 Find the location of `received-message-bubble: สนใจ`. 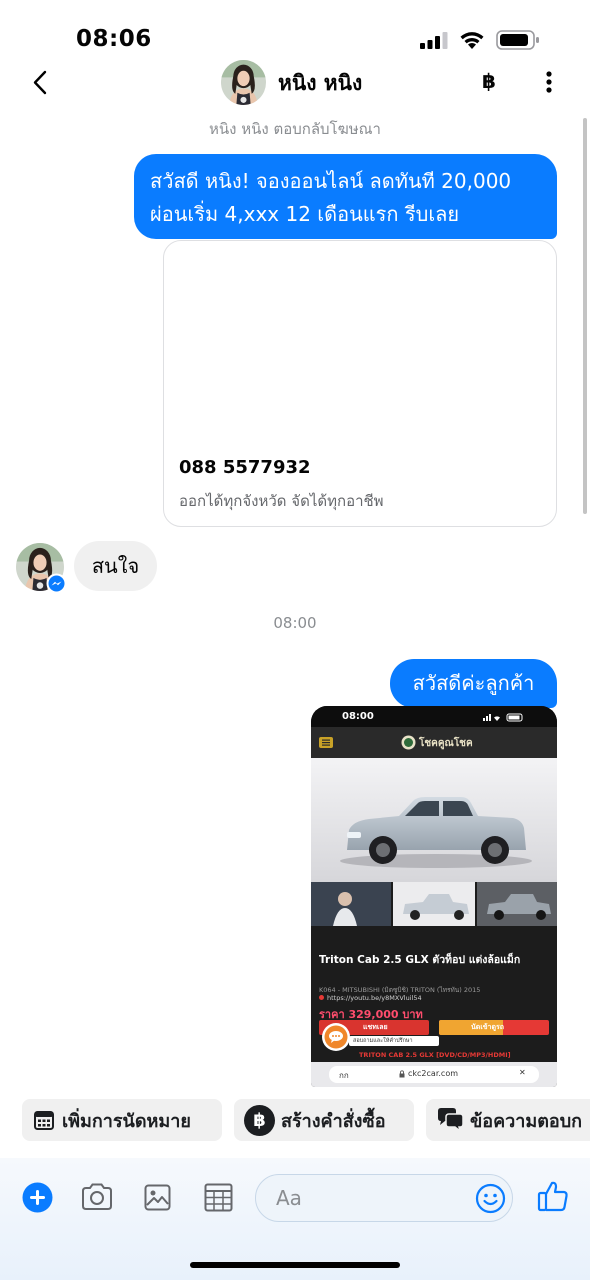

received-message-bubble: สนใจ is located at coordinates (115, 566).